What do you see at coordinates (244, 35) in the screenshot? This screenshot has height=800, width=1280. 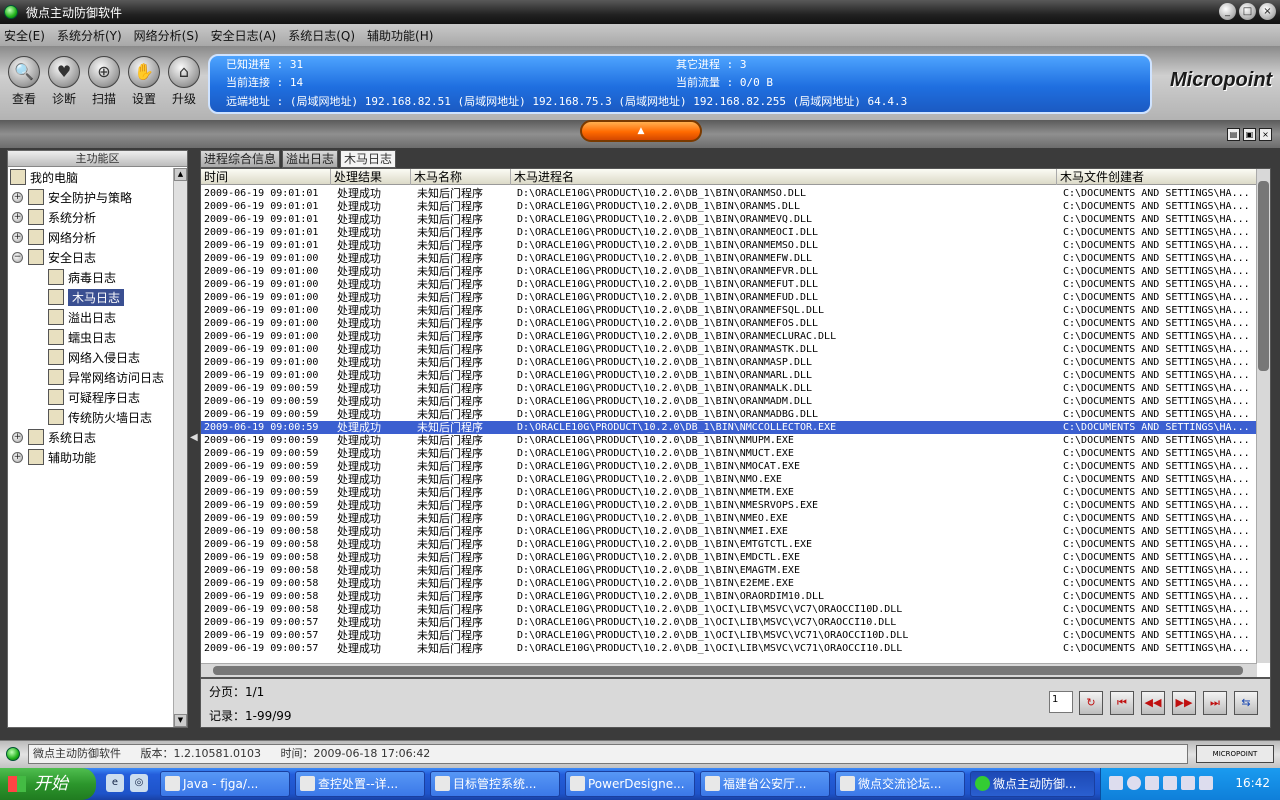 I see `menu-security-log: 安全日志(A)` at bounding box center [244, 35].